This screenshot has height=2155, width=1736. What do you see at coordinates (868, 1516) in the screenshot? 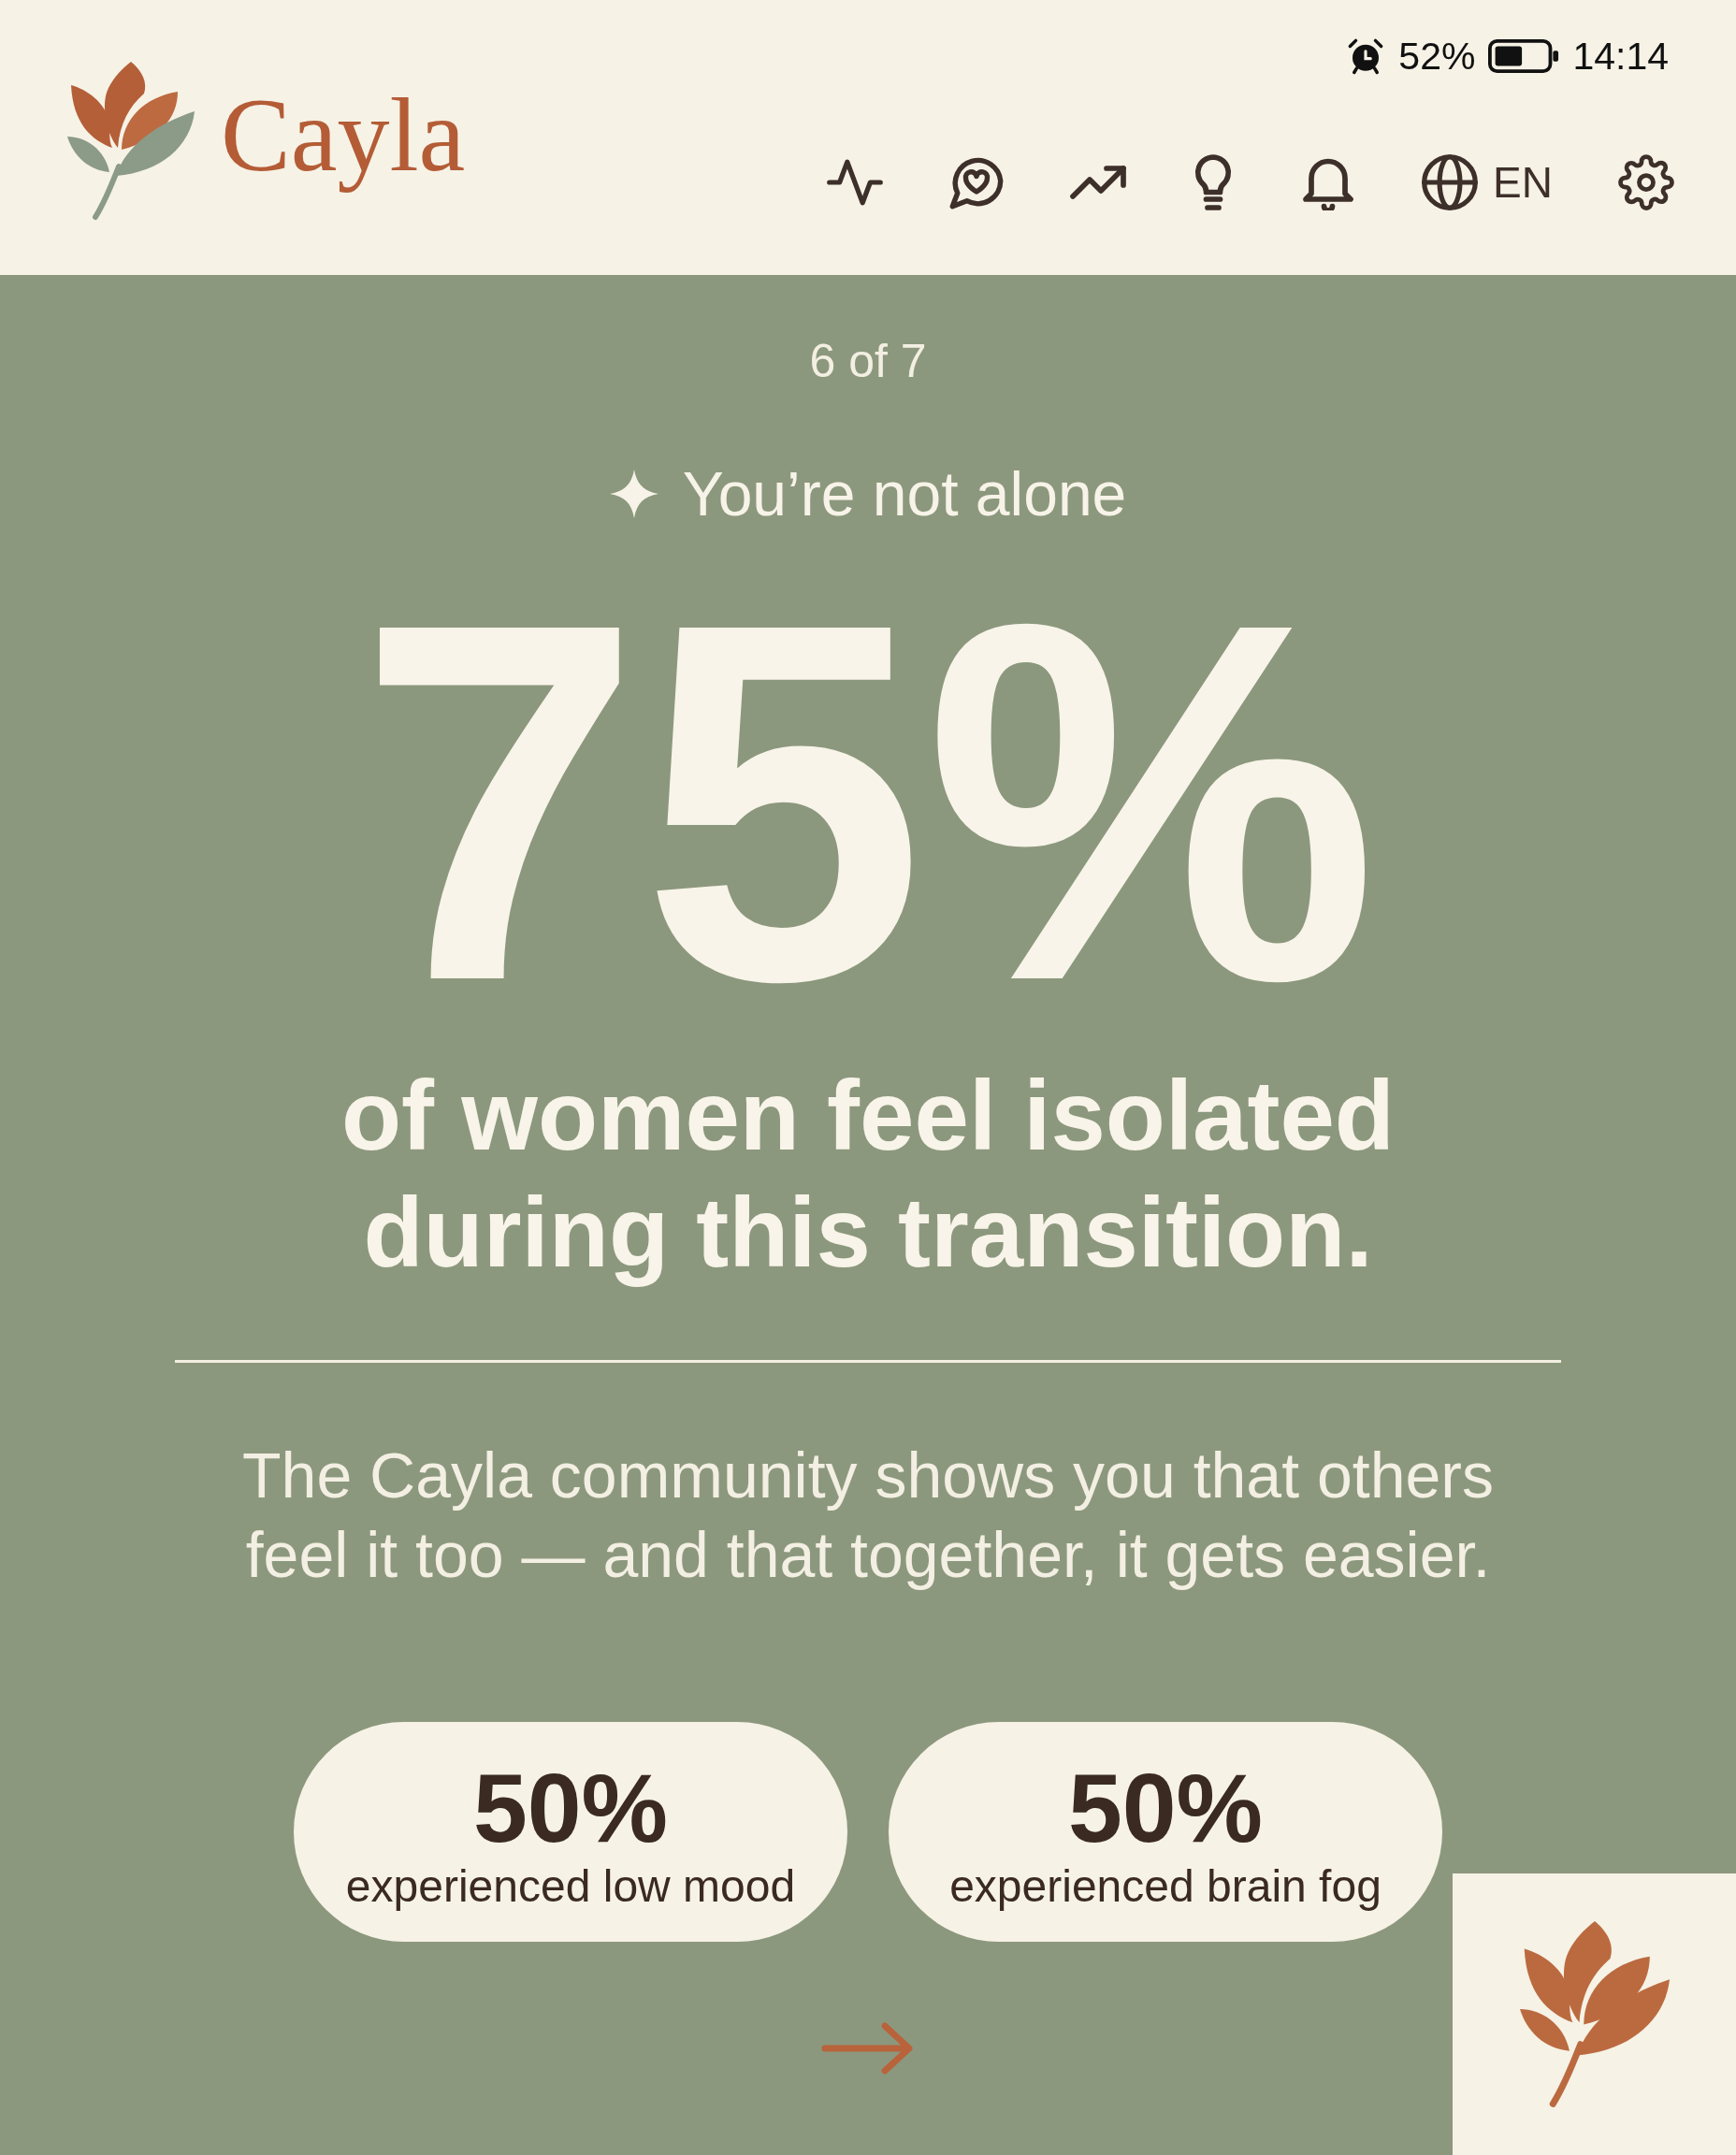
I see `body-text: The Cayla community shows you that others feel it too — and that together, it gets easier.` at bounding box center [868, 1516].